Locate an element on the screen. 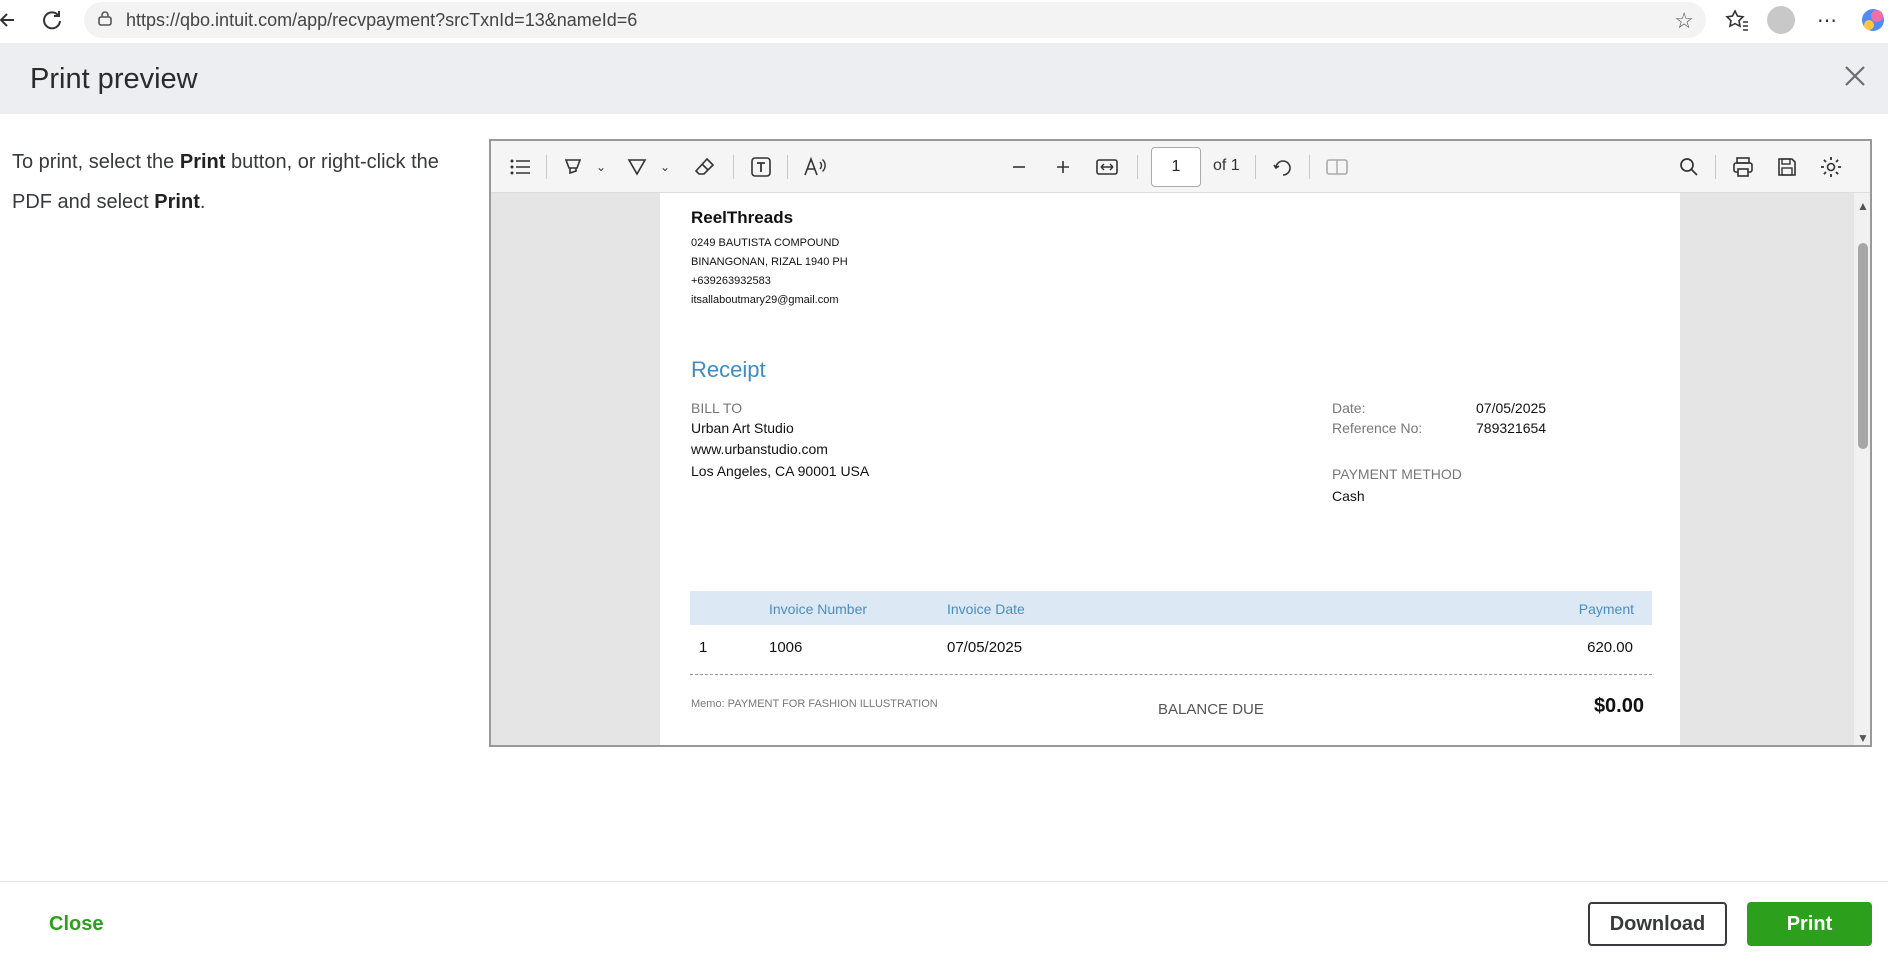 This screenshot has width=1888, height=955. print-preview-header: Print preview is located at coordinates (944, 78).